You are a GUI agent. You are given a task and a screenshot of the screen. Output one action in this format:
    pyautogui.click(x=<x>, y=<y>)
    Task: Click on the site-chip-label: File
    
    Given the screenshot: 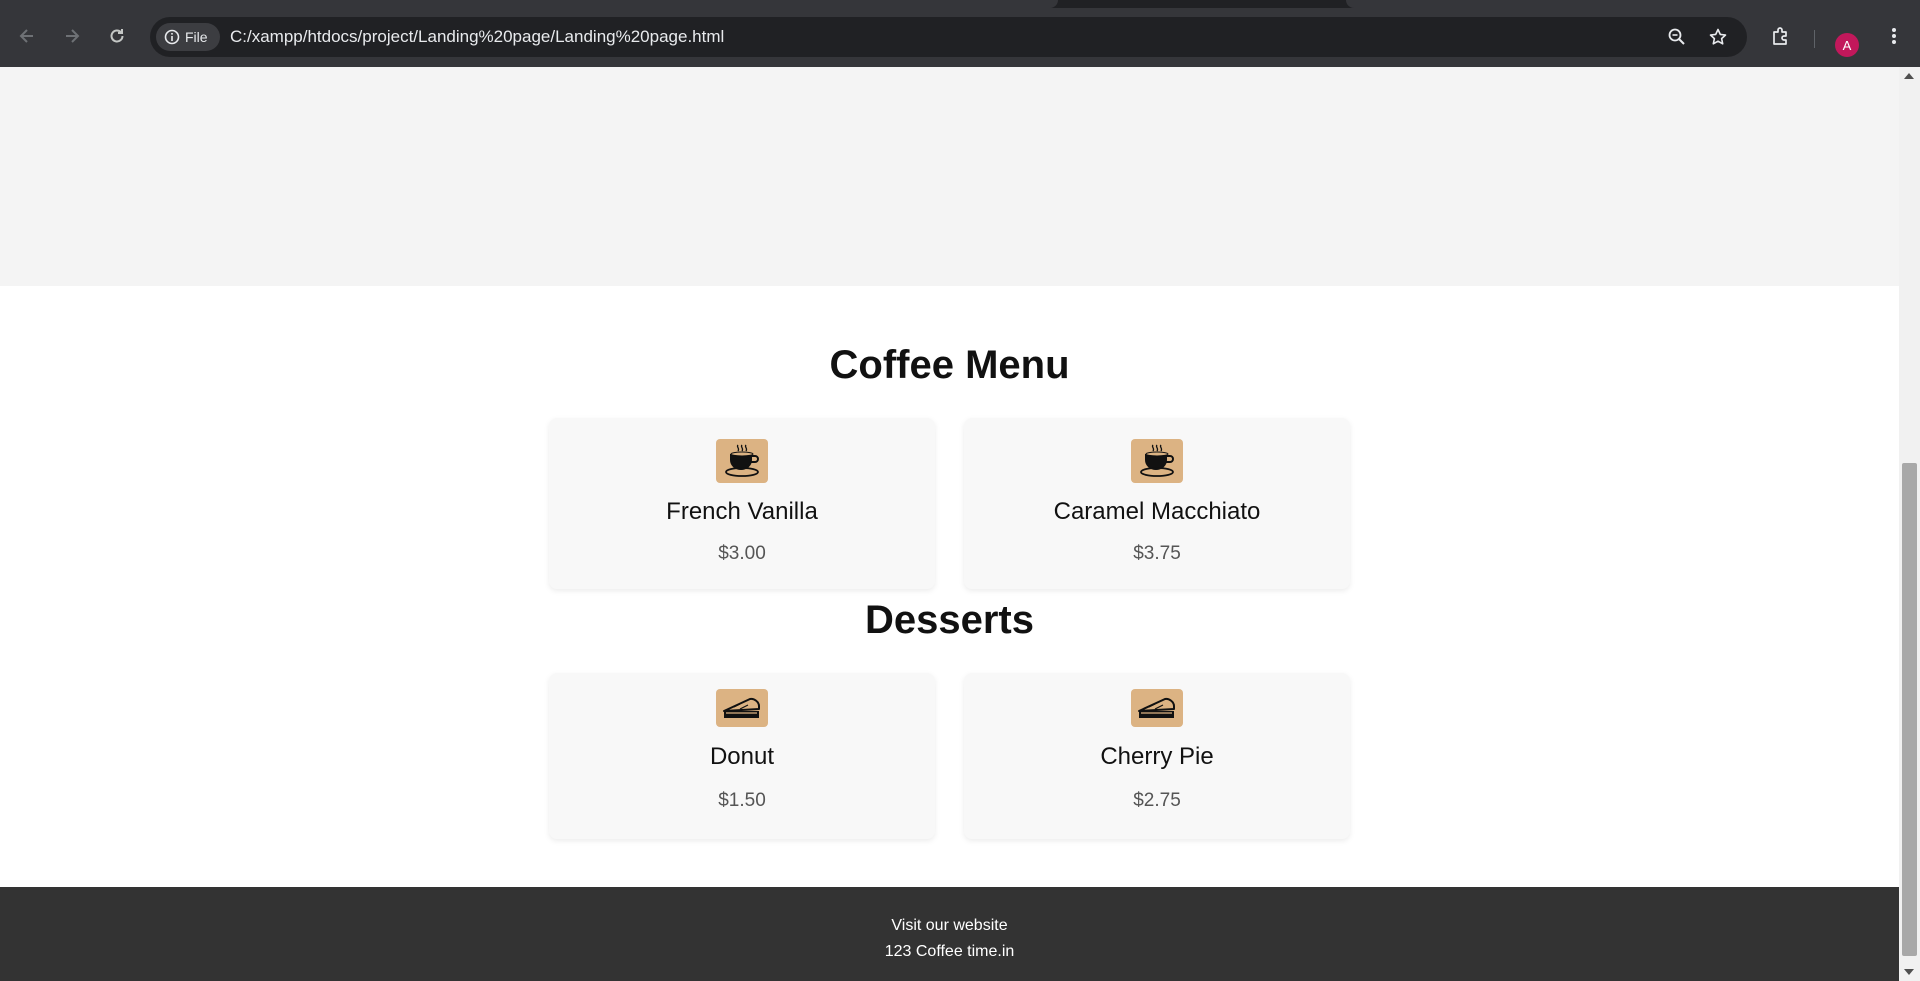 What is the action you would take?
    pyautogui.click(x=196, y=37)
    